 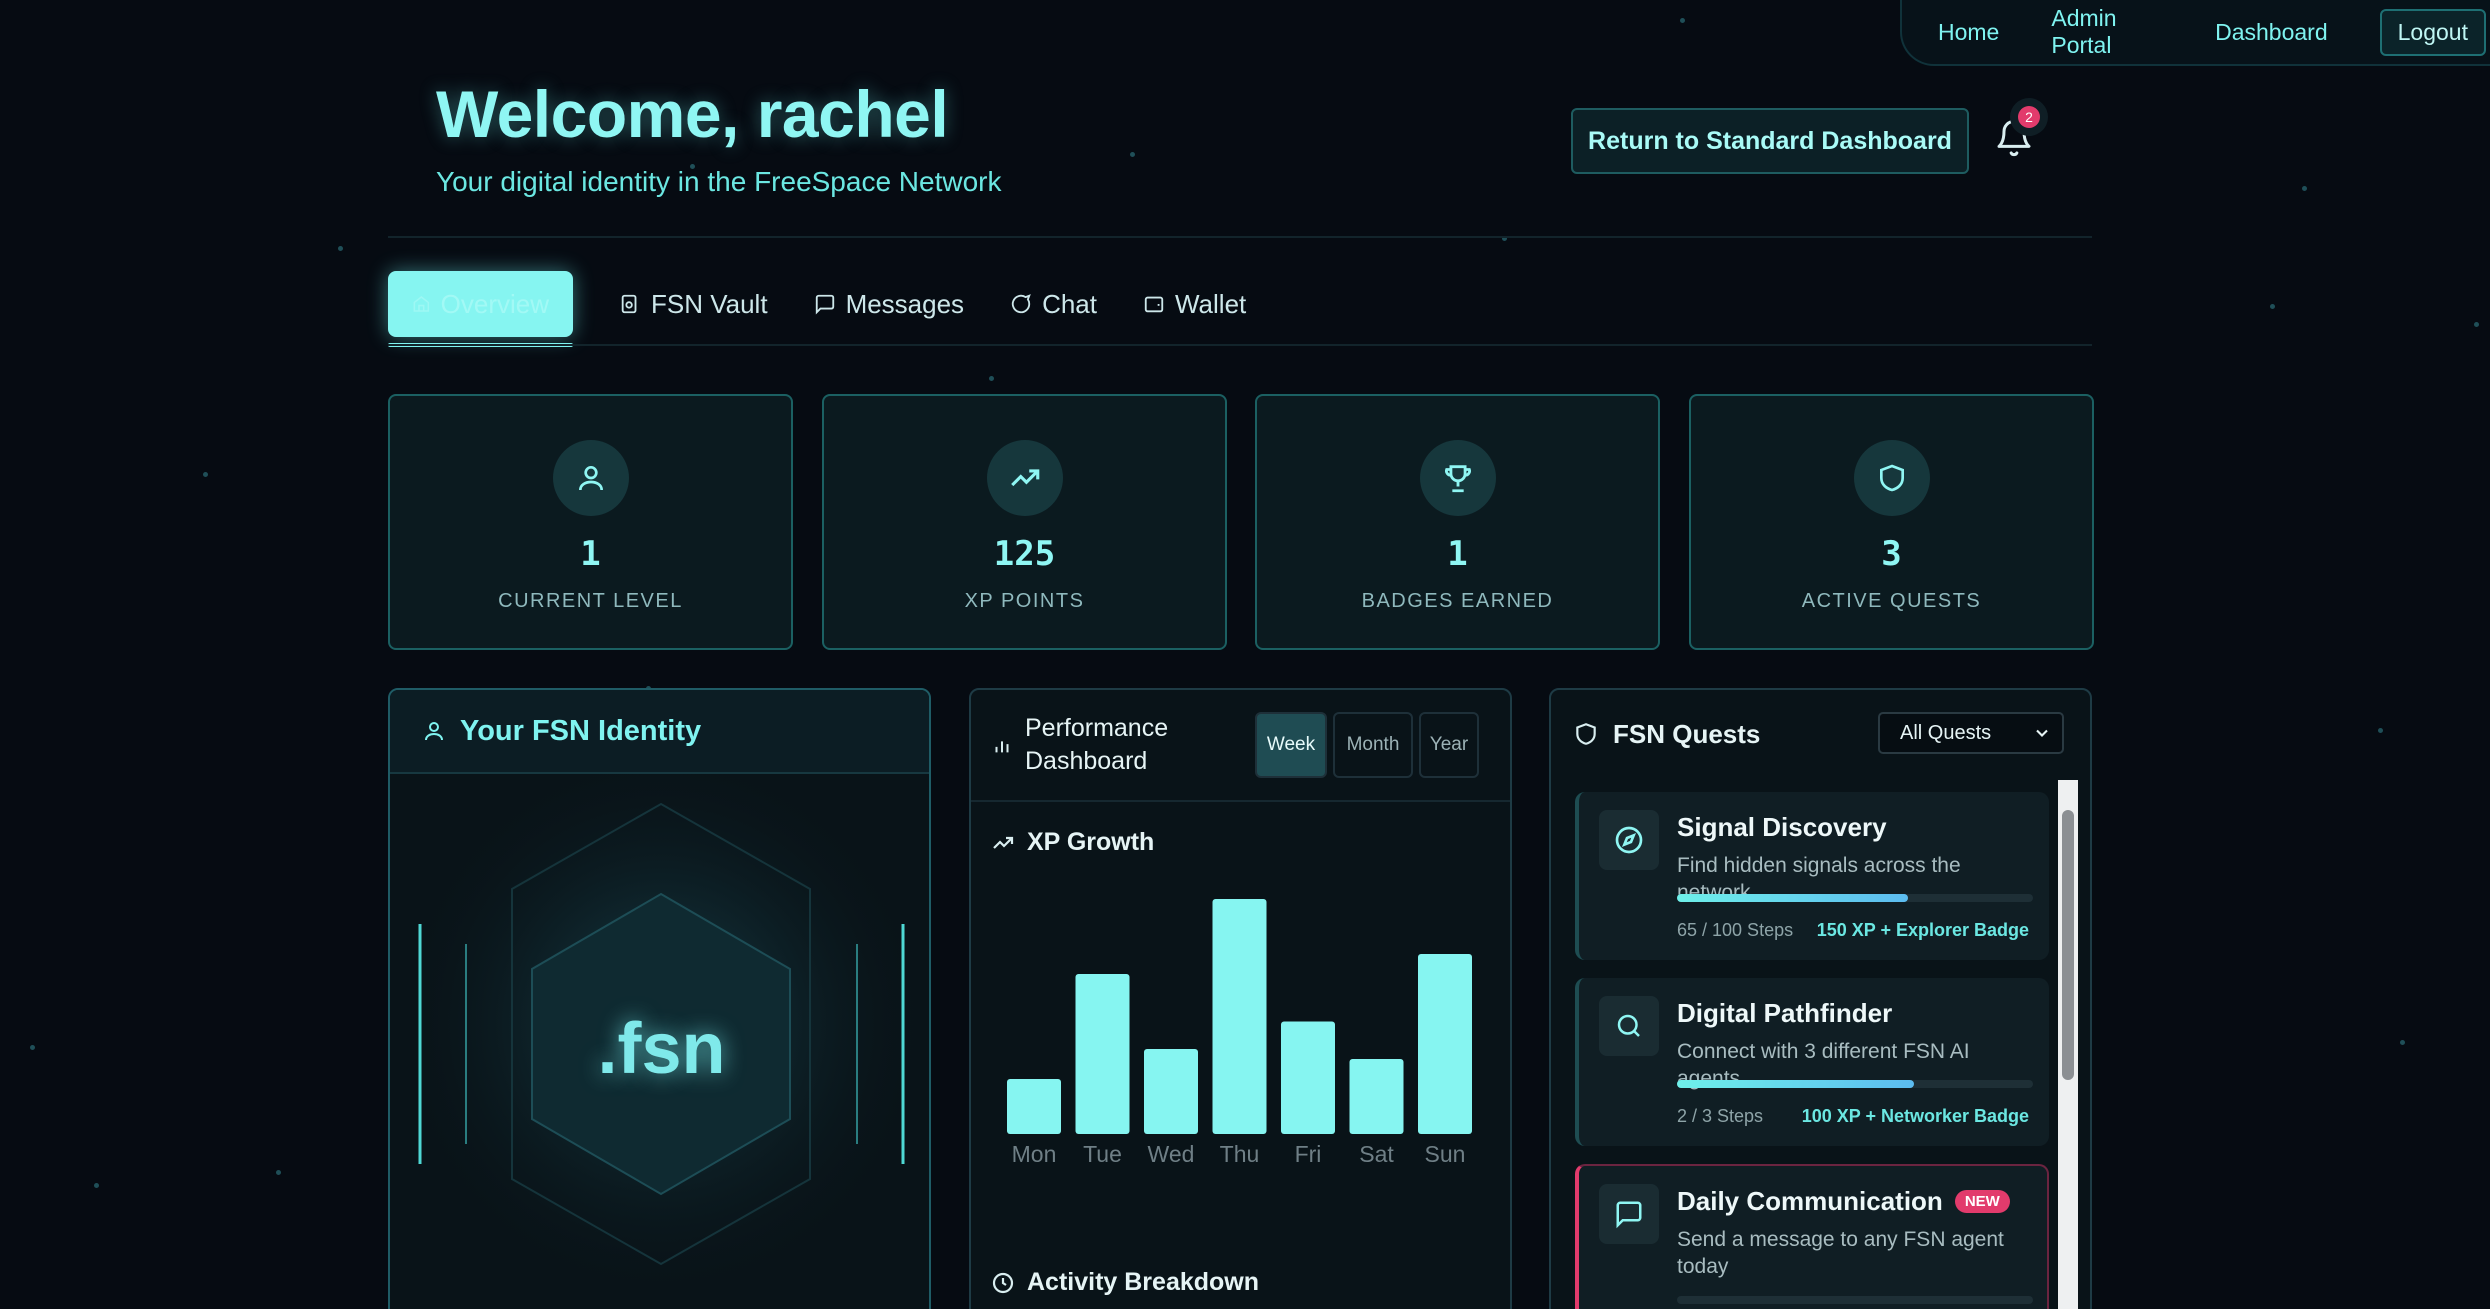 I want to click on logout-button: Logout, so click(x=2432, y=32).